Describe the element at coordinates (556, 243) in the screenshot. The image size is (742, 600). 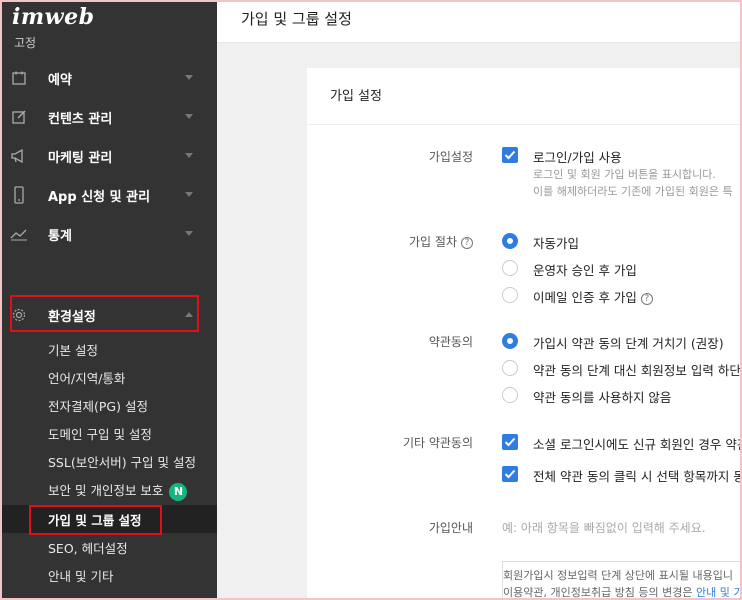
I see `radio-auto-label: 자동가입` at that location.